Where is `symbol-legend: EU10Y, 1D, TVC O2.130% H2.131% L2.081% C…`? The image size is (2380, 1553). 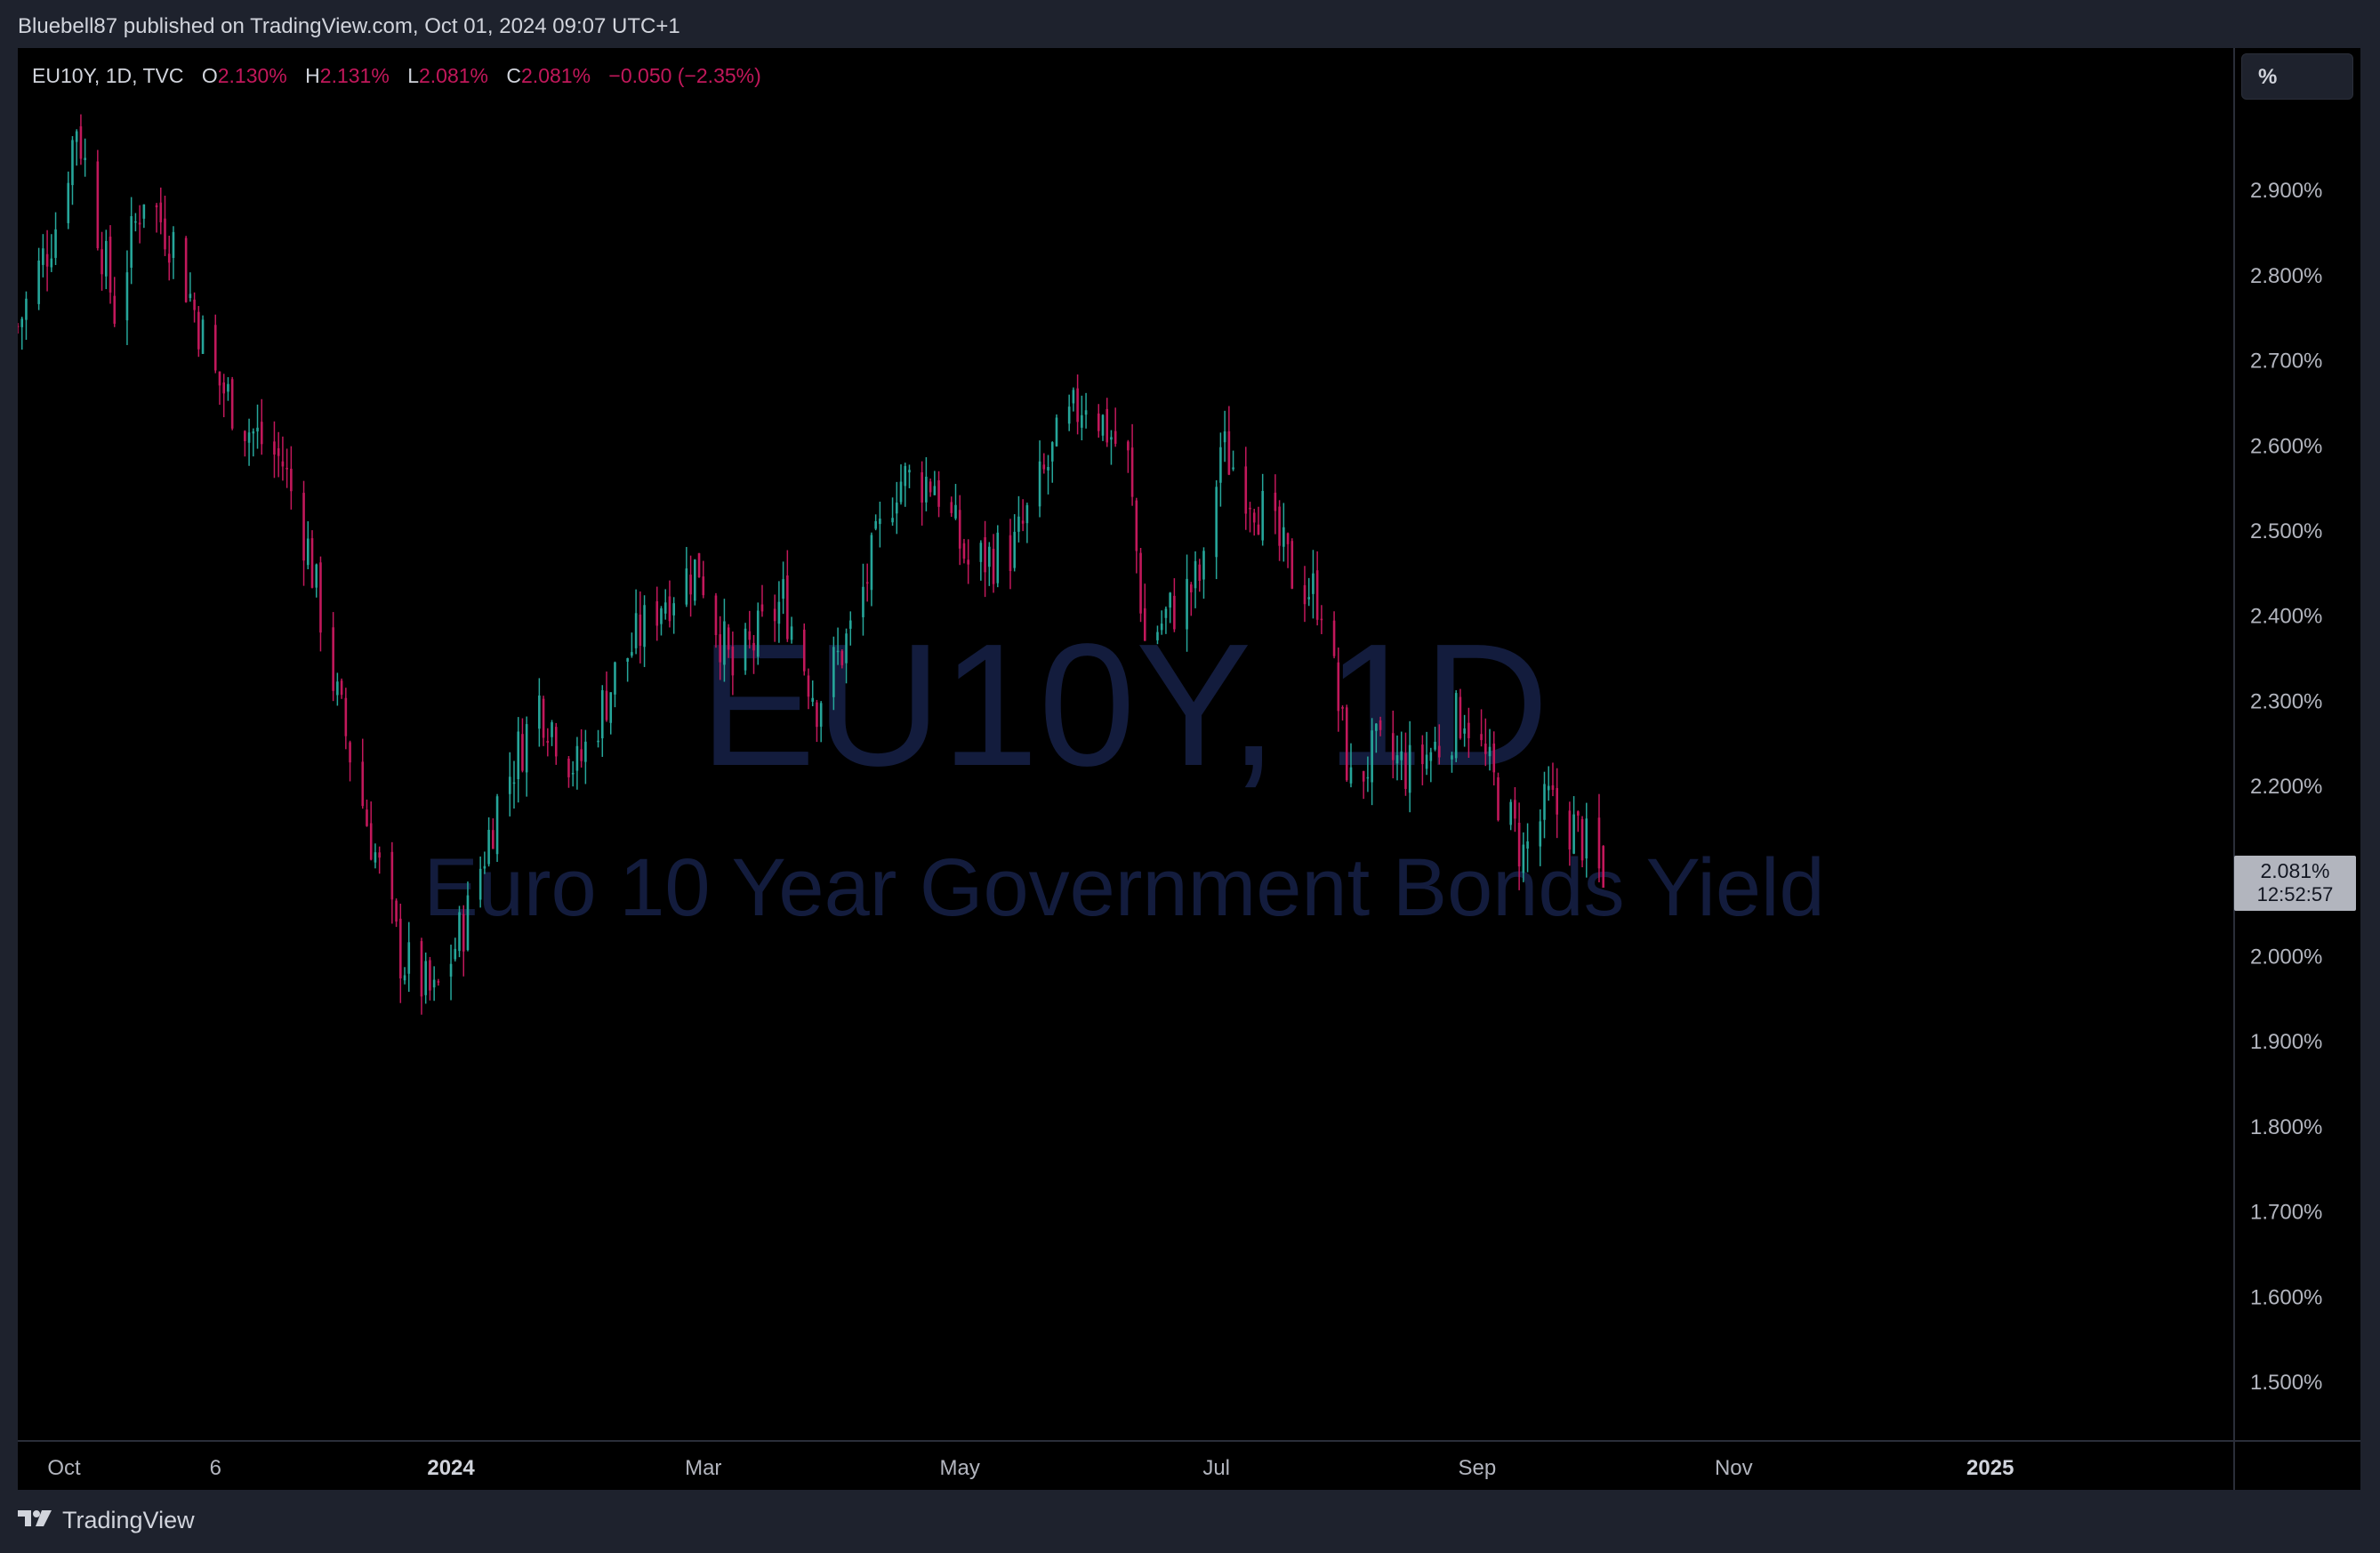 symbol-legend: EU10Y, 1D, TVC O2.130% H2.131% L2.081% C… is located at coordinates (396, 76).